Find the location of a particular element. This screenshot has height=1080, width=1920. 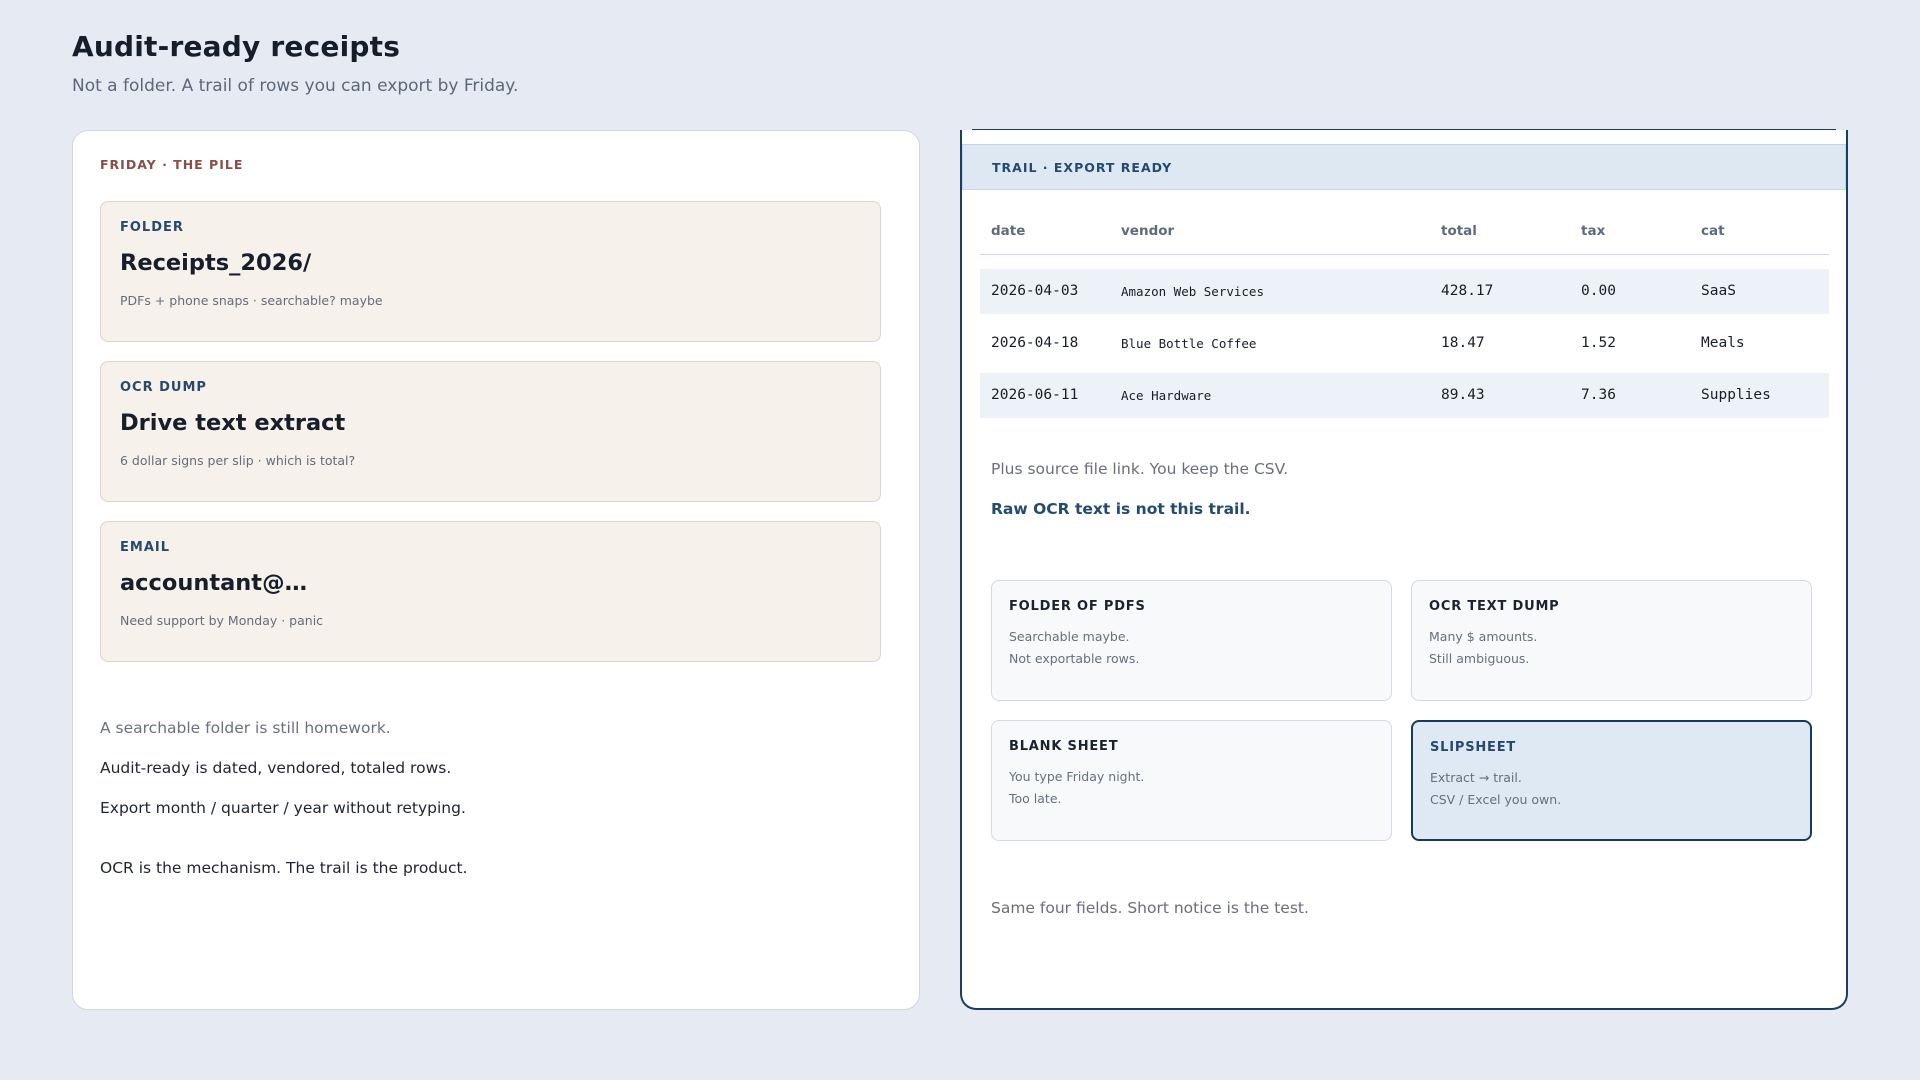

cell-tax: 1.52 is located at coordinates (1598, 343).